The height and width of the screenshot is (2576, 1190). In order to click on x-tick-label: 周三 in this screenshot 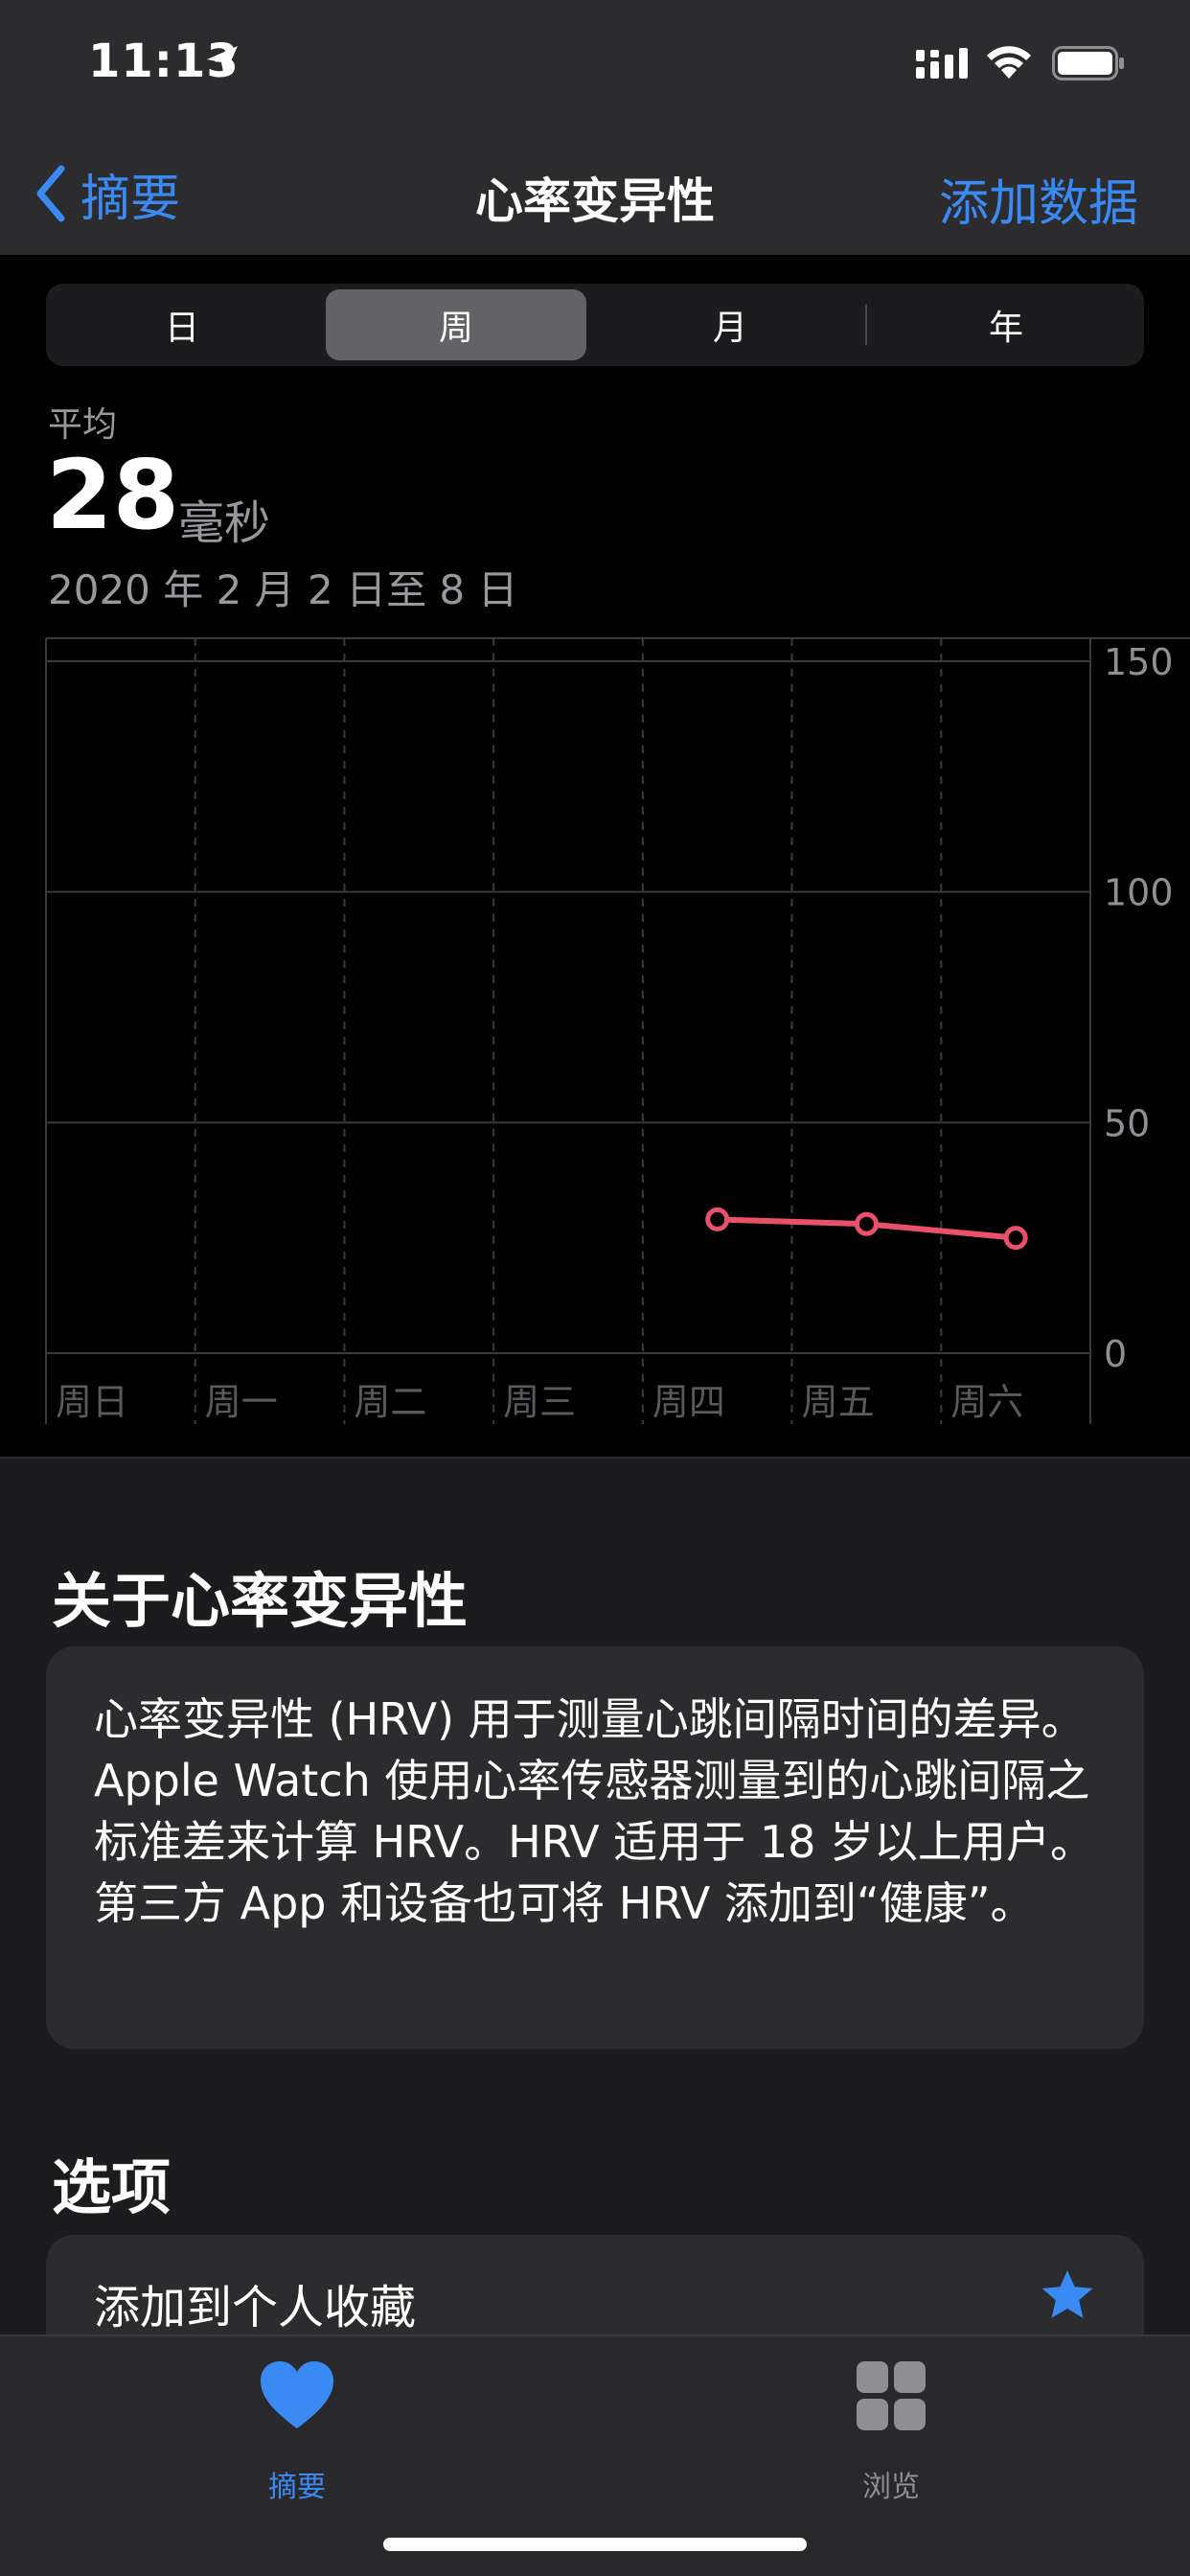, I will do `click(540, 1402)`.